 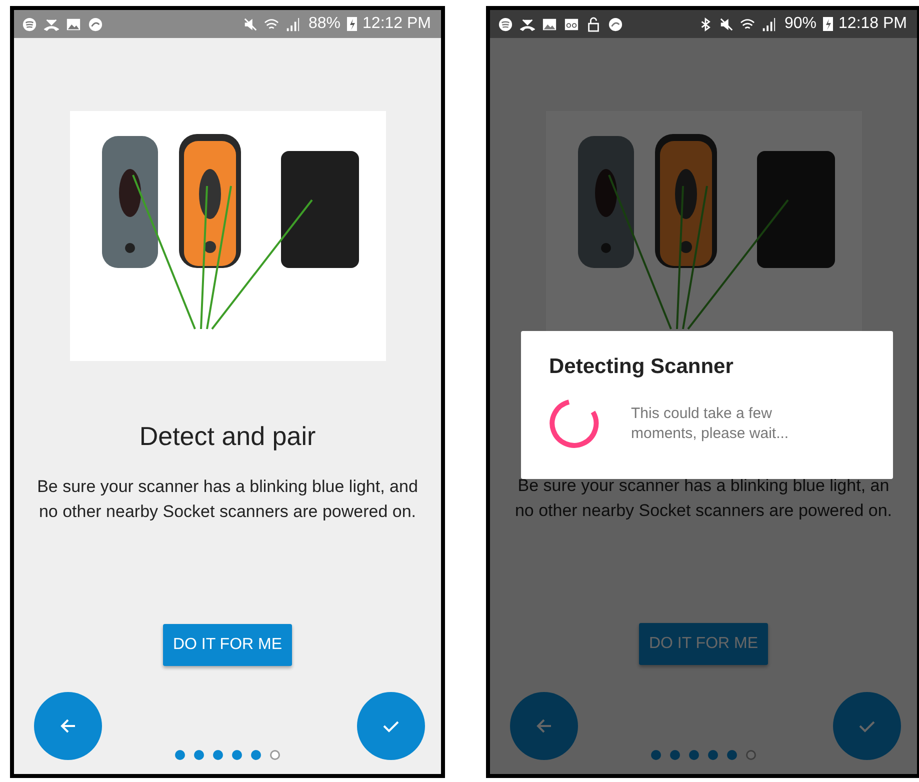 What do you see at coordinates (641, 367) in the screenshot?
I see `dialog-title: Detecting Scanner` at bounding box center [641, 367].